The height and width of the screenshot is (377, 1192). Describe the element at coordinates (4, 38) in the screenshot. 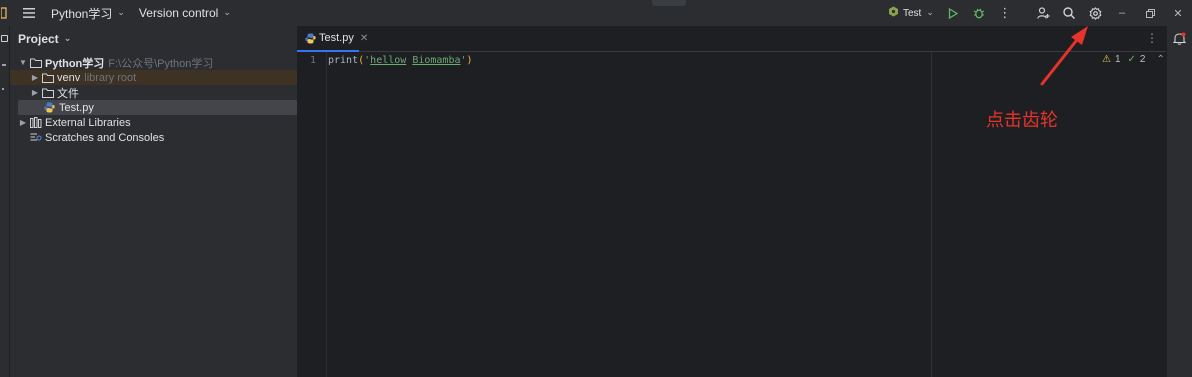

I see `project-tool-icon` at that location.